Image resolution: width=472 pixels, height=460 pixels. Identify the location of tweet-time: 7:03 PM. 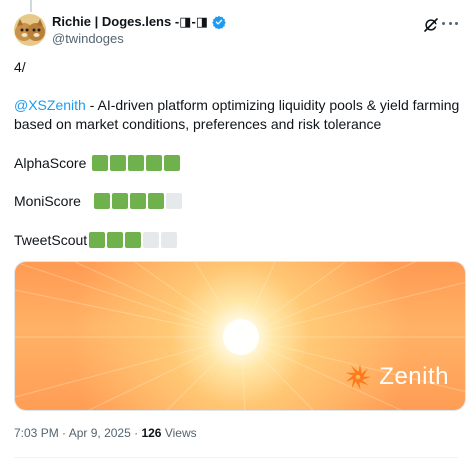
(36, 433).